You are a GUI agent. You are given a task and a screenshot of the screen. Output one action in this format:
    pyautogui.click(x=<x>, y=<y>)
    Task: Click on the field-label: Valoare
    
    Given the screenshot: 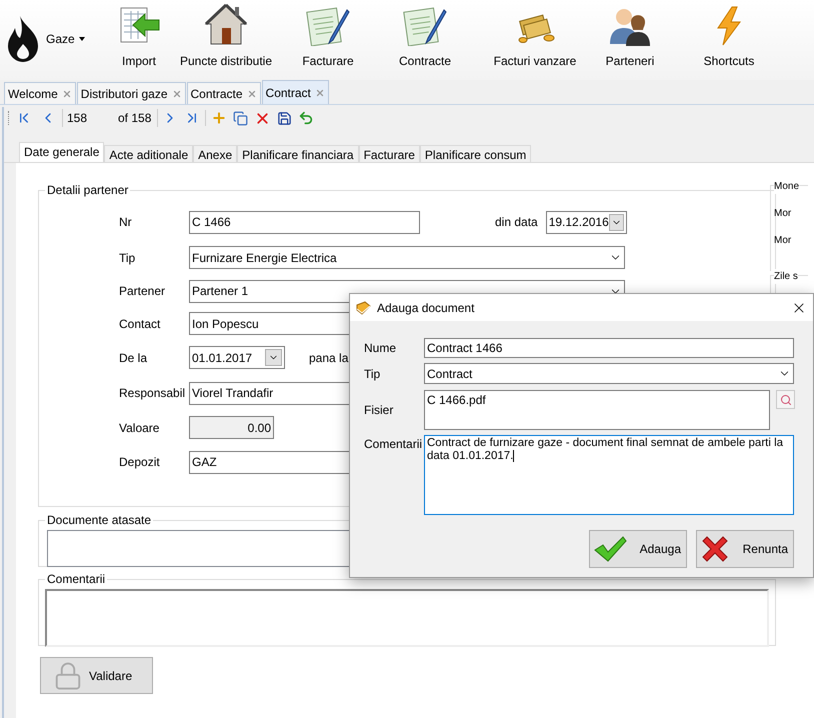 What is the action you would take?
    pyautogui.click(x=139, y=428)
    